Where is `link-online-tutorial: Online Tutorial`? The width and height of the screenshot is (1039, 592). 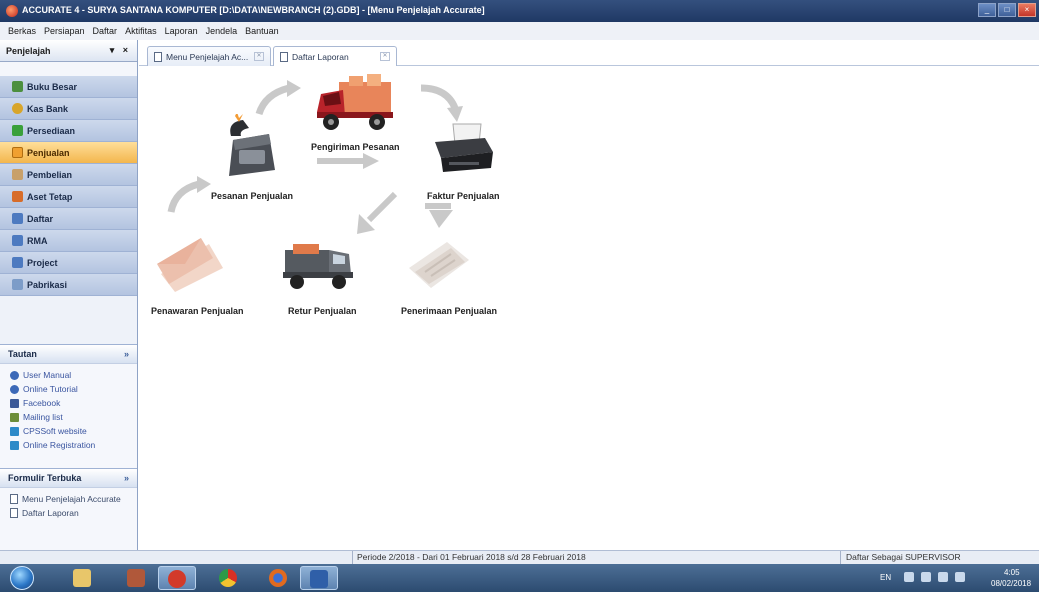 link-online-tutorial: Online Tutorial is located at coordinates (73, 389).